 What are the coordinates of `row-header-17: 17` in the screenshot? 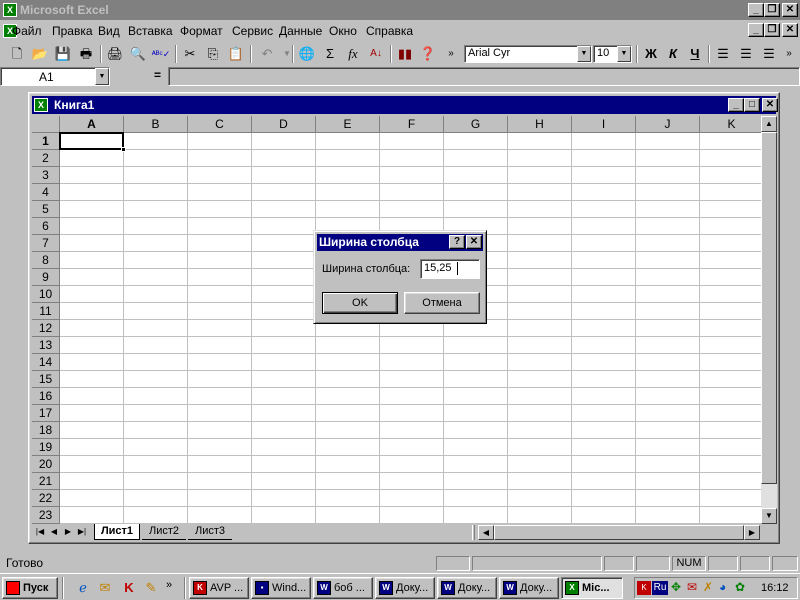 It's located at (46, 413).